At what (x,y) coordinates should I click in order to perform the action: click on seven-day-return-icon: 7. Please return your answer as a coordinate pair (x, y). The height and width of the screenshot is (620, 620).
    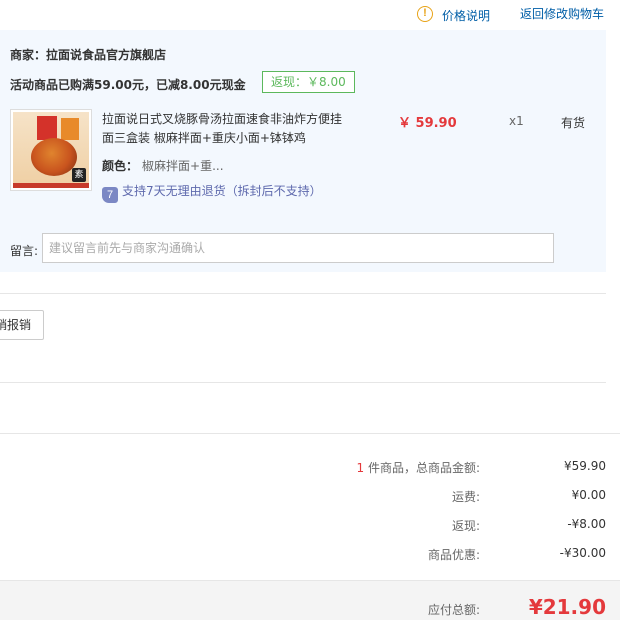
    Looking at the image, I should click on (110, 195).